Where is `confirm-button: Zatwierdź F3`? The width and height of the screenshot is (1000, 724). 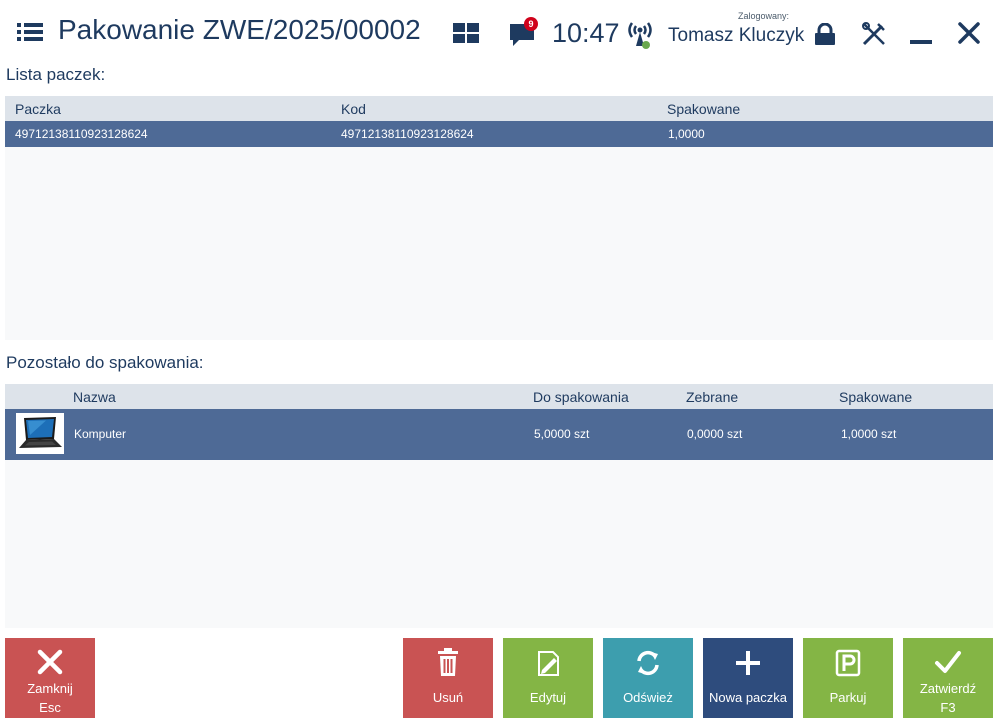 confirm-button: Zatwierdź F3 is located at coordinates (948, 678).